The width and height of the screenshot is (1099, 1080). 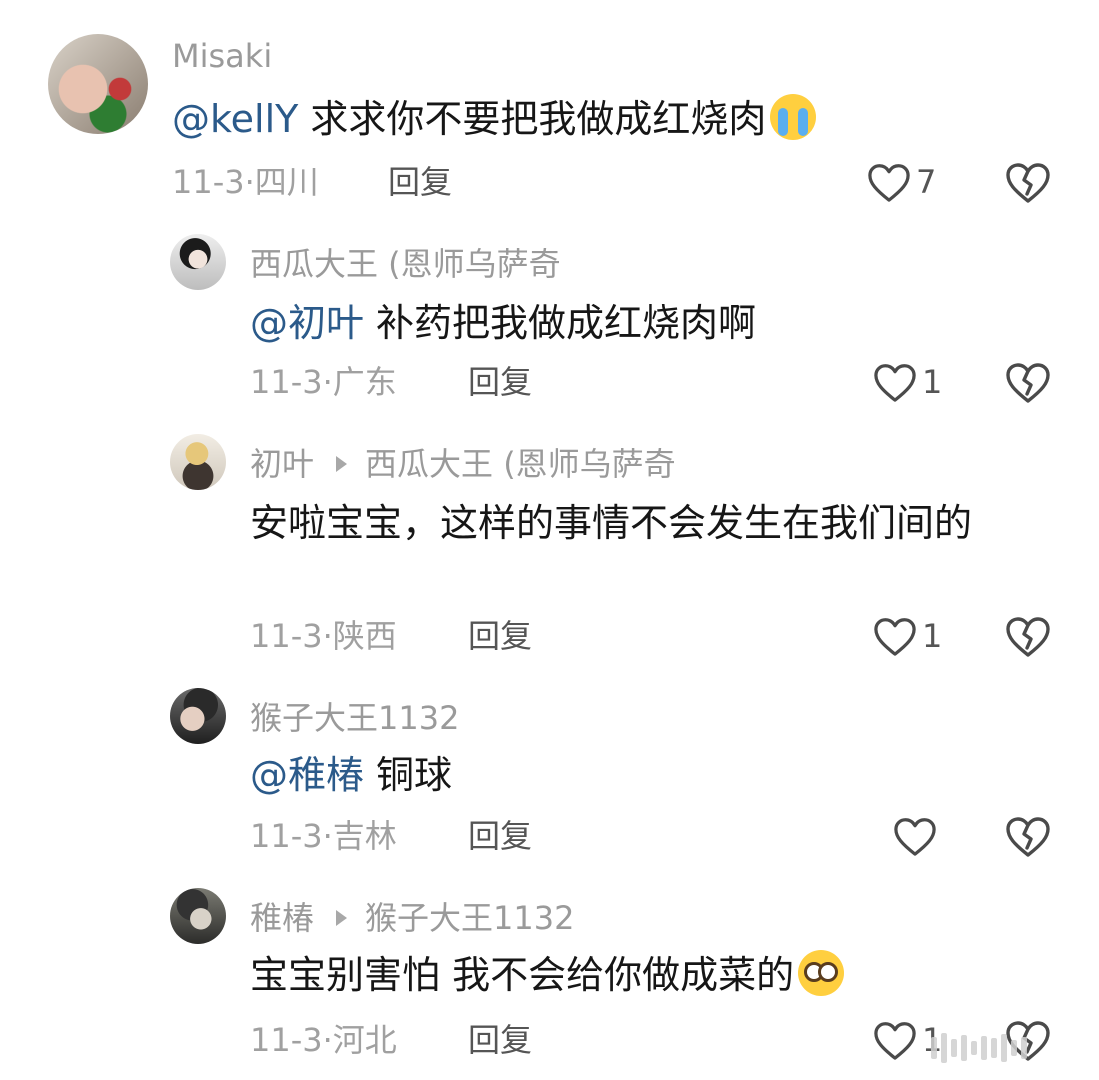 I want to click on mention-link: @kellY, so click(x=235, y=119).